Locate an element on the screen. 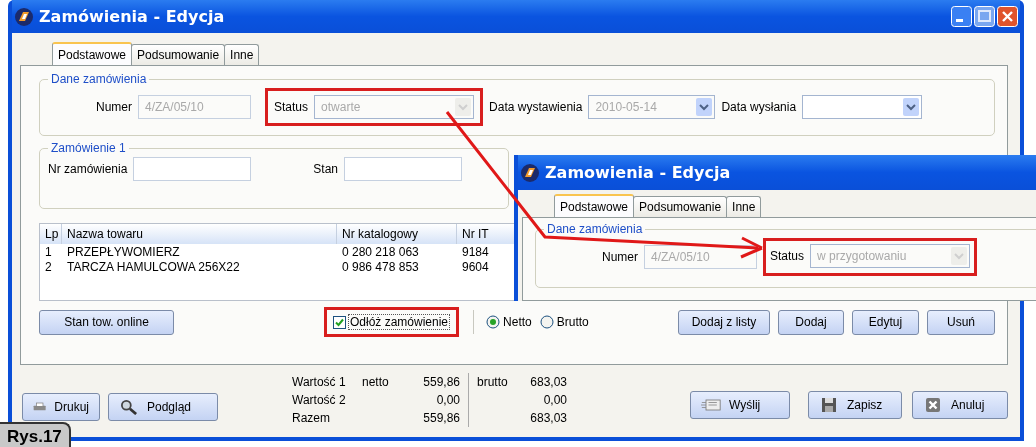  total-label: Razem is located at coordinates (311, 418).